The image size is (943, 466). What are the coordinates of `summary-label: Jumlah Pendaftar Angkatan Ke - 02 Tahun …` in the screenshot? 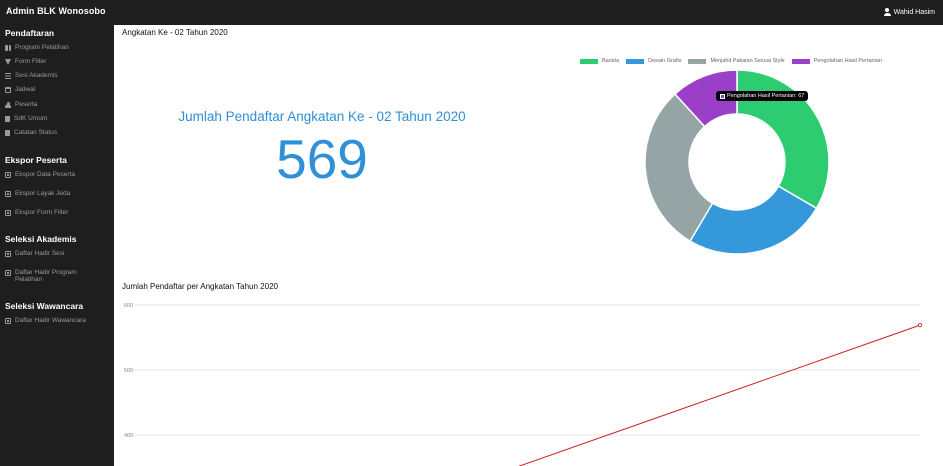 It's located at (322, 116).